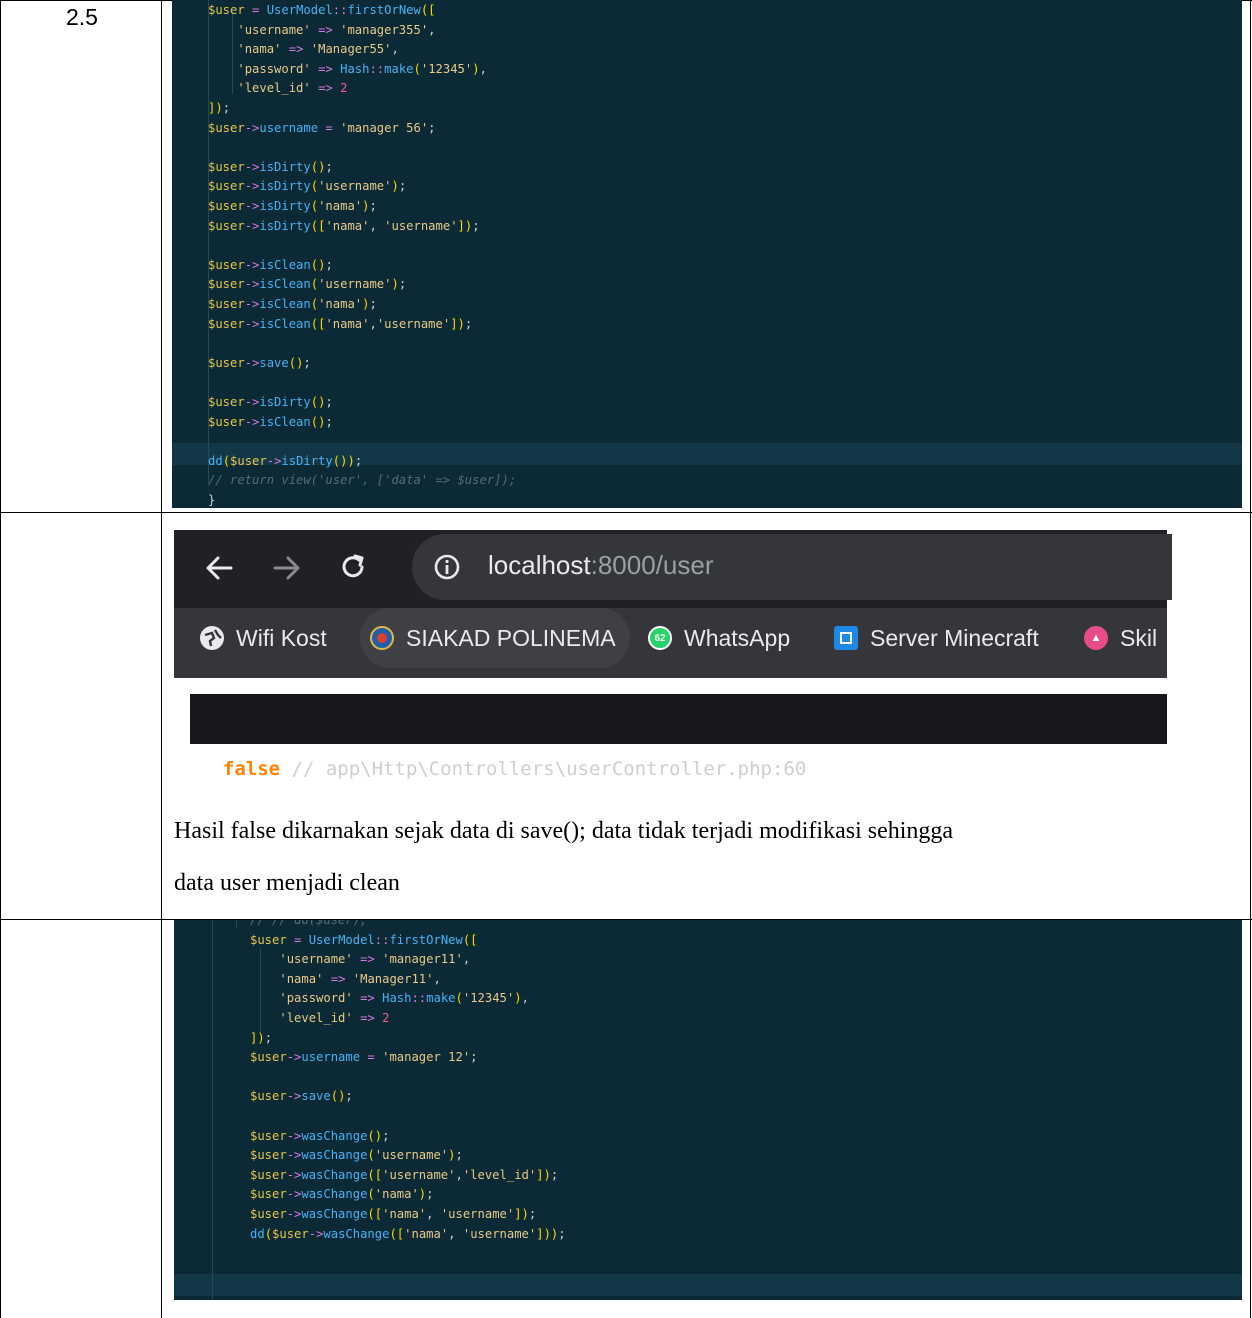  Describe the element at coordinates (292, 304) in the screenshot. I see `code-line: $user->isClean('nama');` at that location.